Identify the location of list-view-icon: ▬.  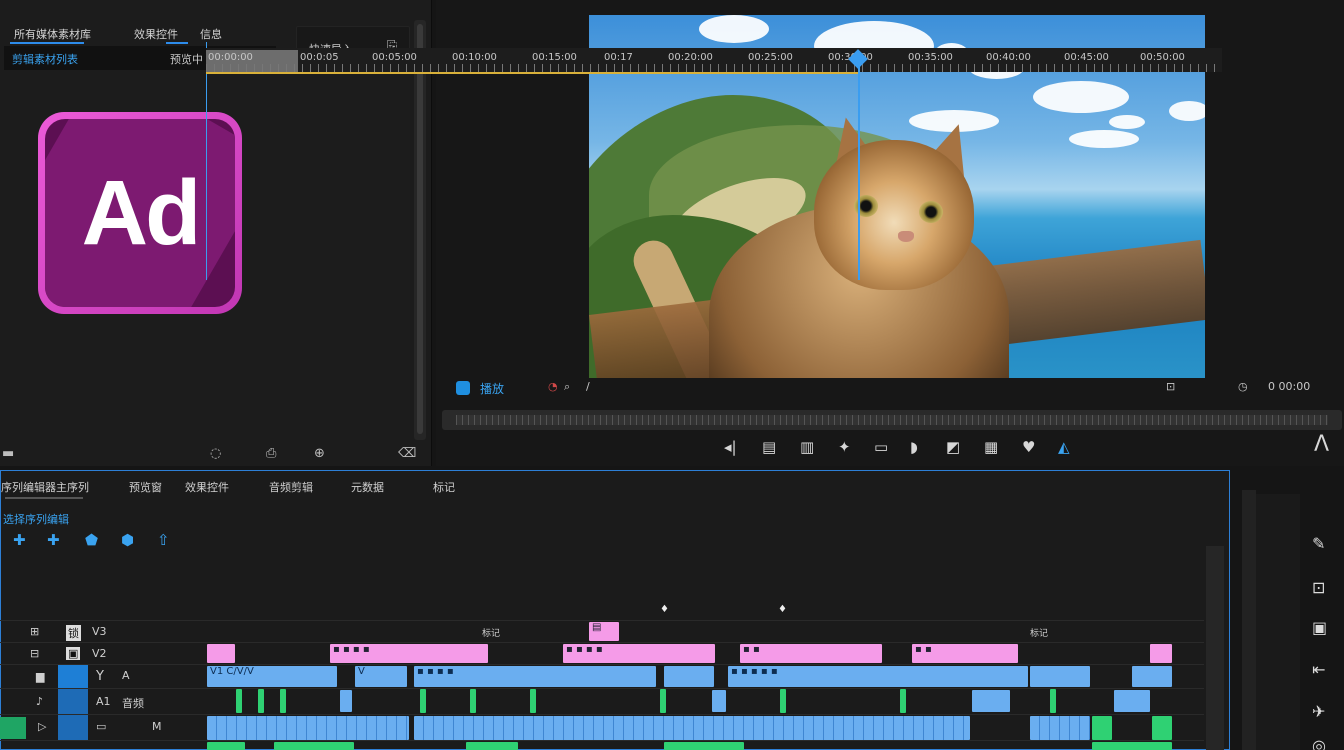
(8, 453).